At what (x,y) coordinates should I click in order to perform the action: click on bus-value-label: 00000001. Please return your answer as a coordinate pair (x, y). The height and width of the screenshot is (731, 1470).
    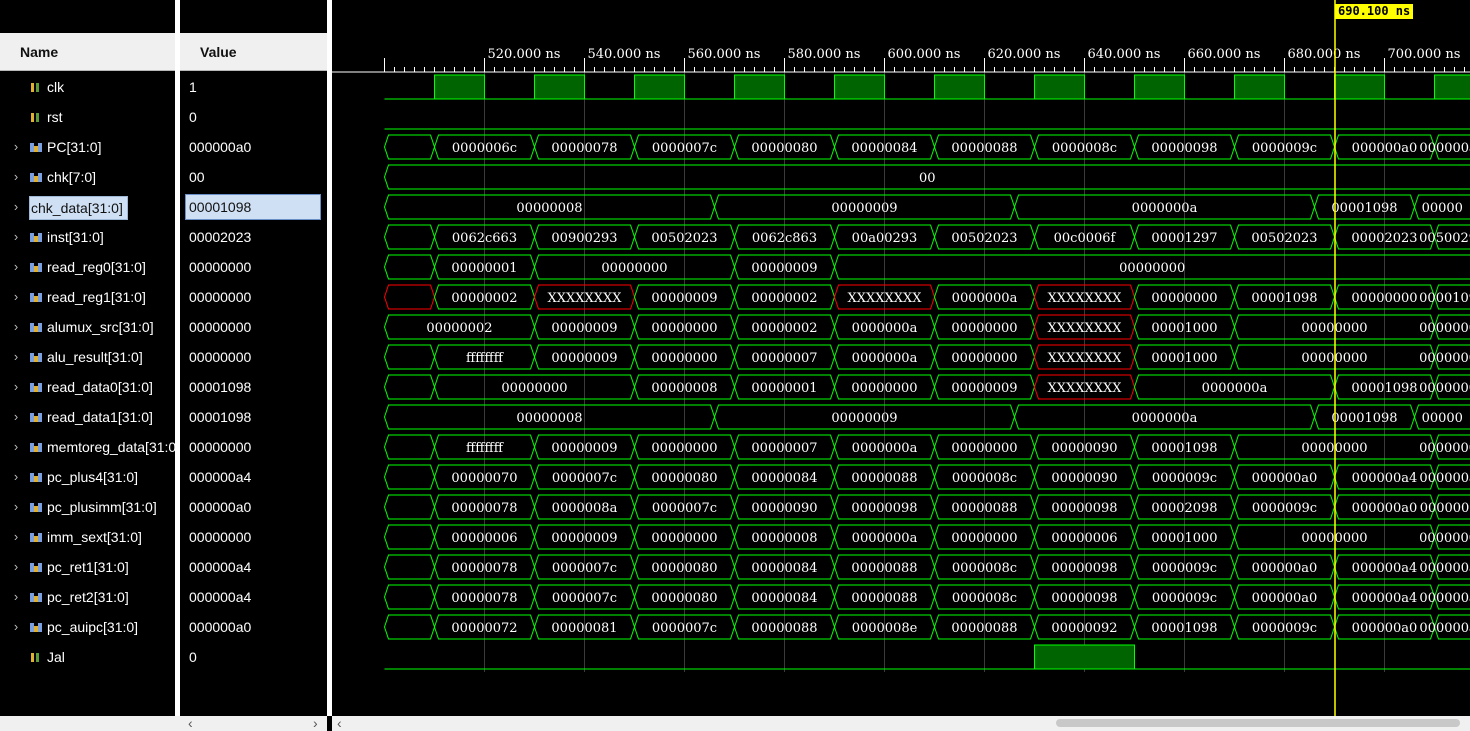
    Looking at the image, I should click on (1444, 388).